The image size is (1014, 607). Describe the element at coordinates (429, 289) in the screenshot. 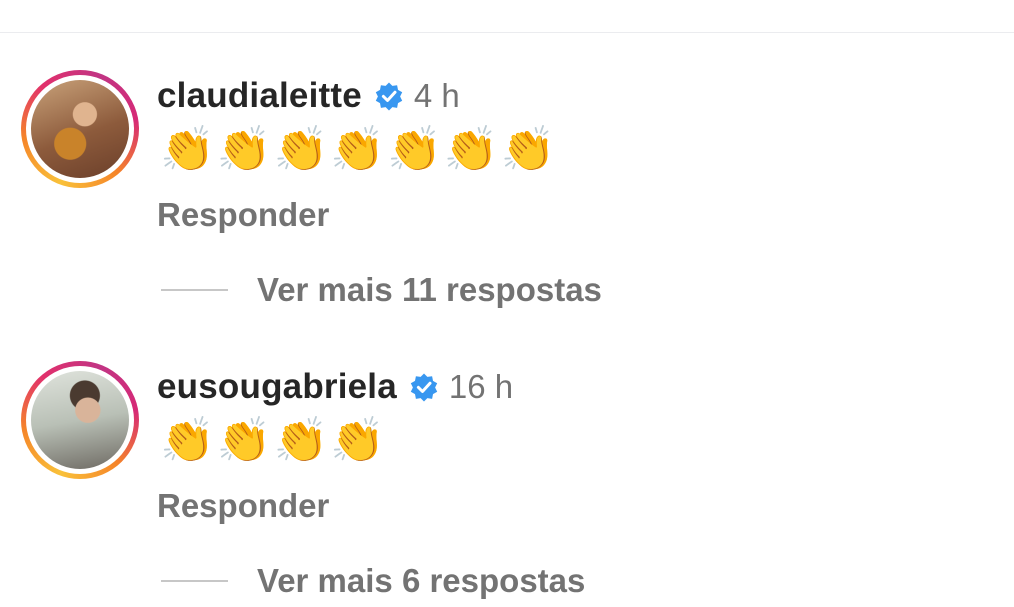

I see `view-more-replies-label: Ver mais 11 respostas` at that location.